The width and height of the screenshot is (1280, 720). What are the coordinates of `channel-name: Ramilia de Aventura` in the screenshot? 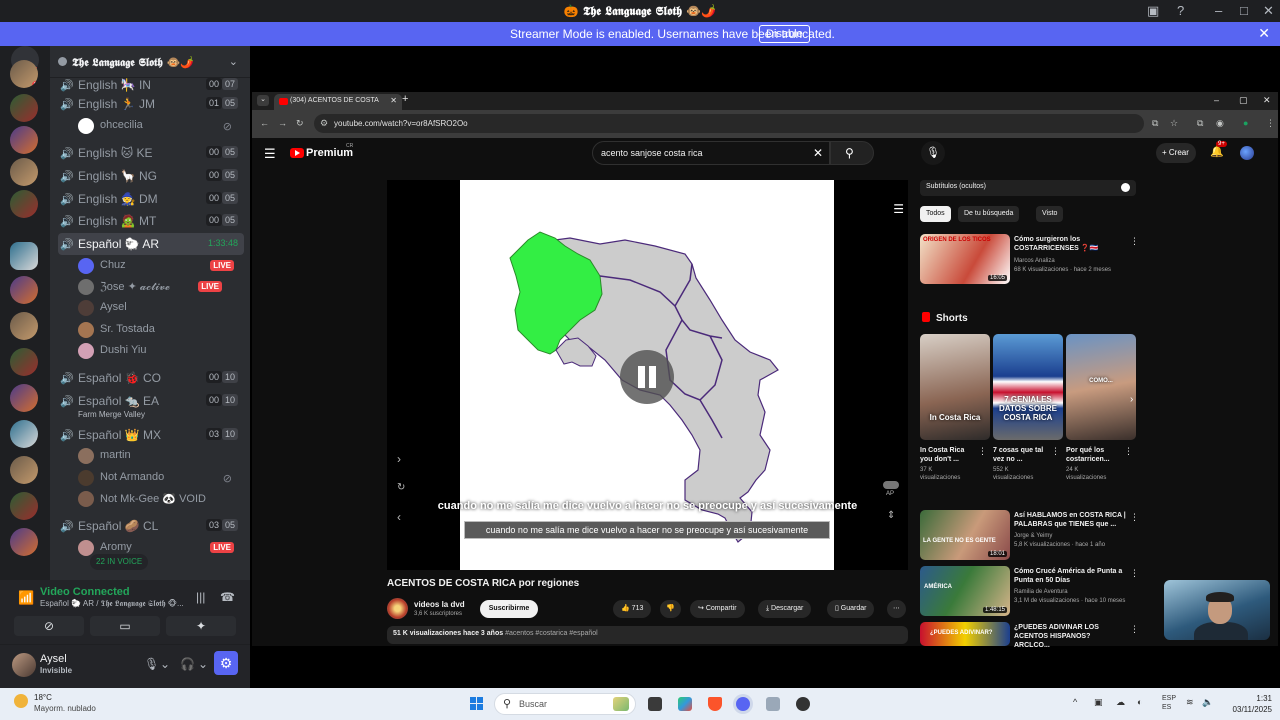 It's located at (1041, 592).